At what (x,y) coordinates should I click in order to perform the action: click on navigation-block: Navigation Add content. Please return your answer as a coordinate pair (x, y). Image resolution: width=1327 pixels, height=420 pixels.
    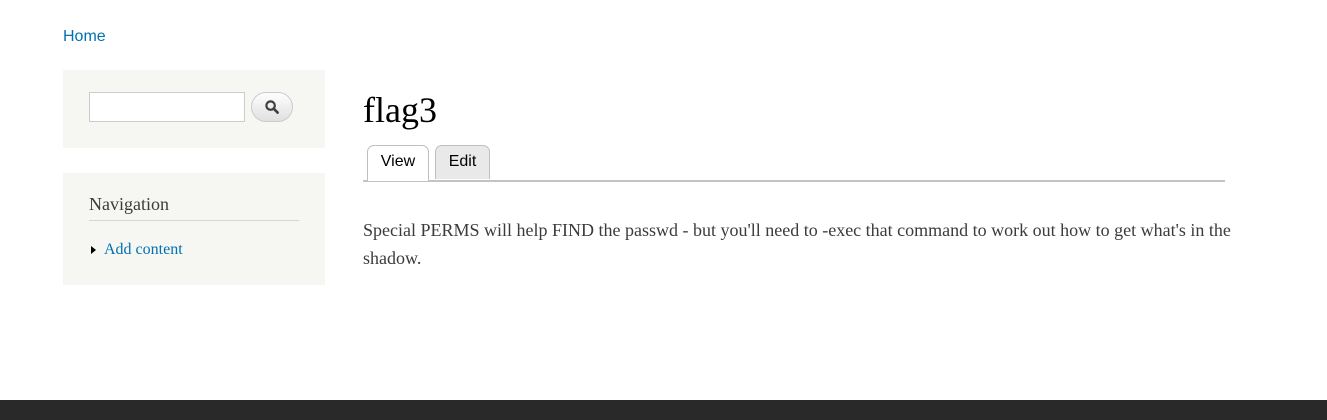
    Looking at the image, I should click on (194, 229).